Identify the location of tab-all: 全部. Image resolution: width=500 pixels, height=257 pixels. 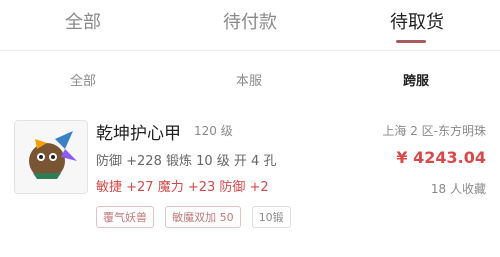
(83, 21).